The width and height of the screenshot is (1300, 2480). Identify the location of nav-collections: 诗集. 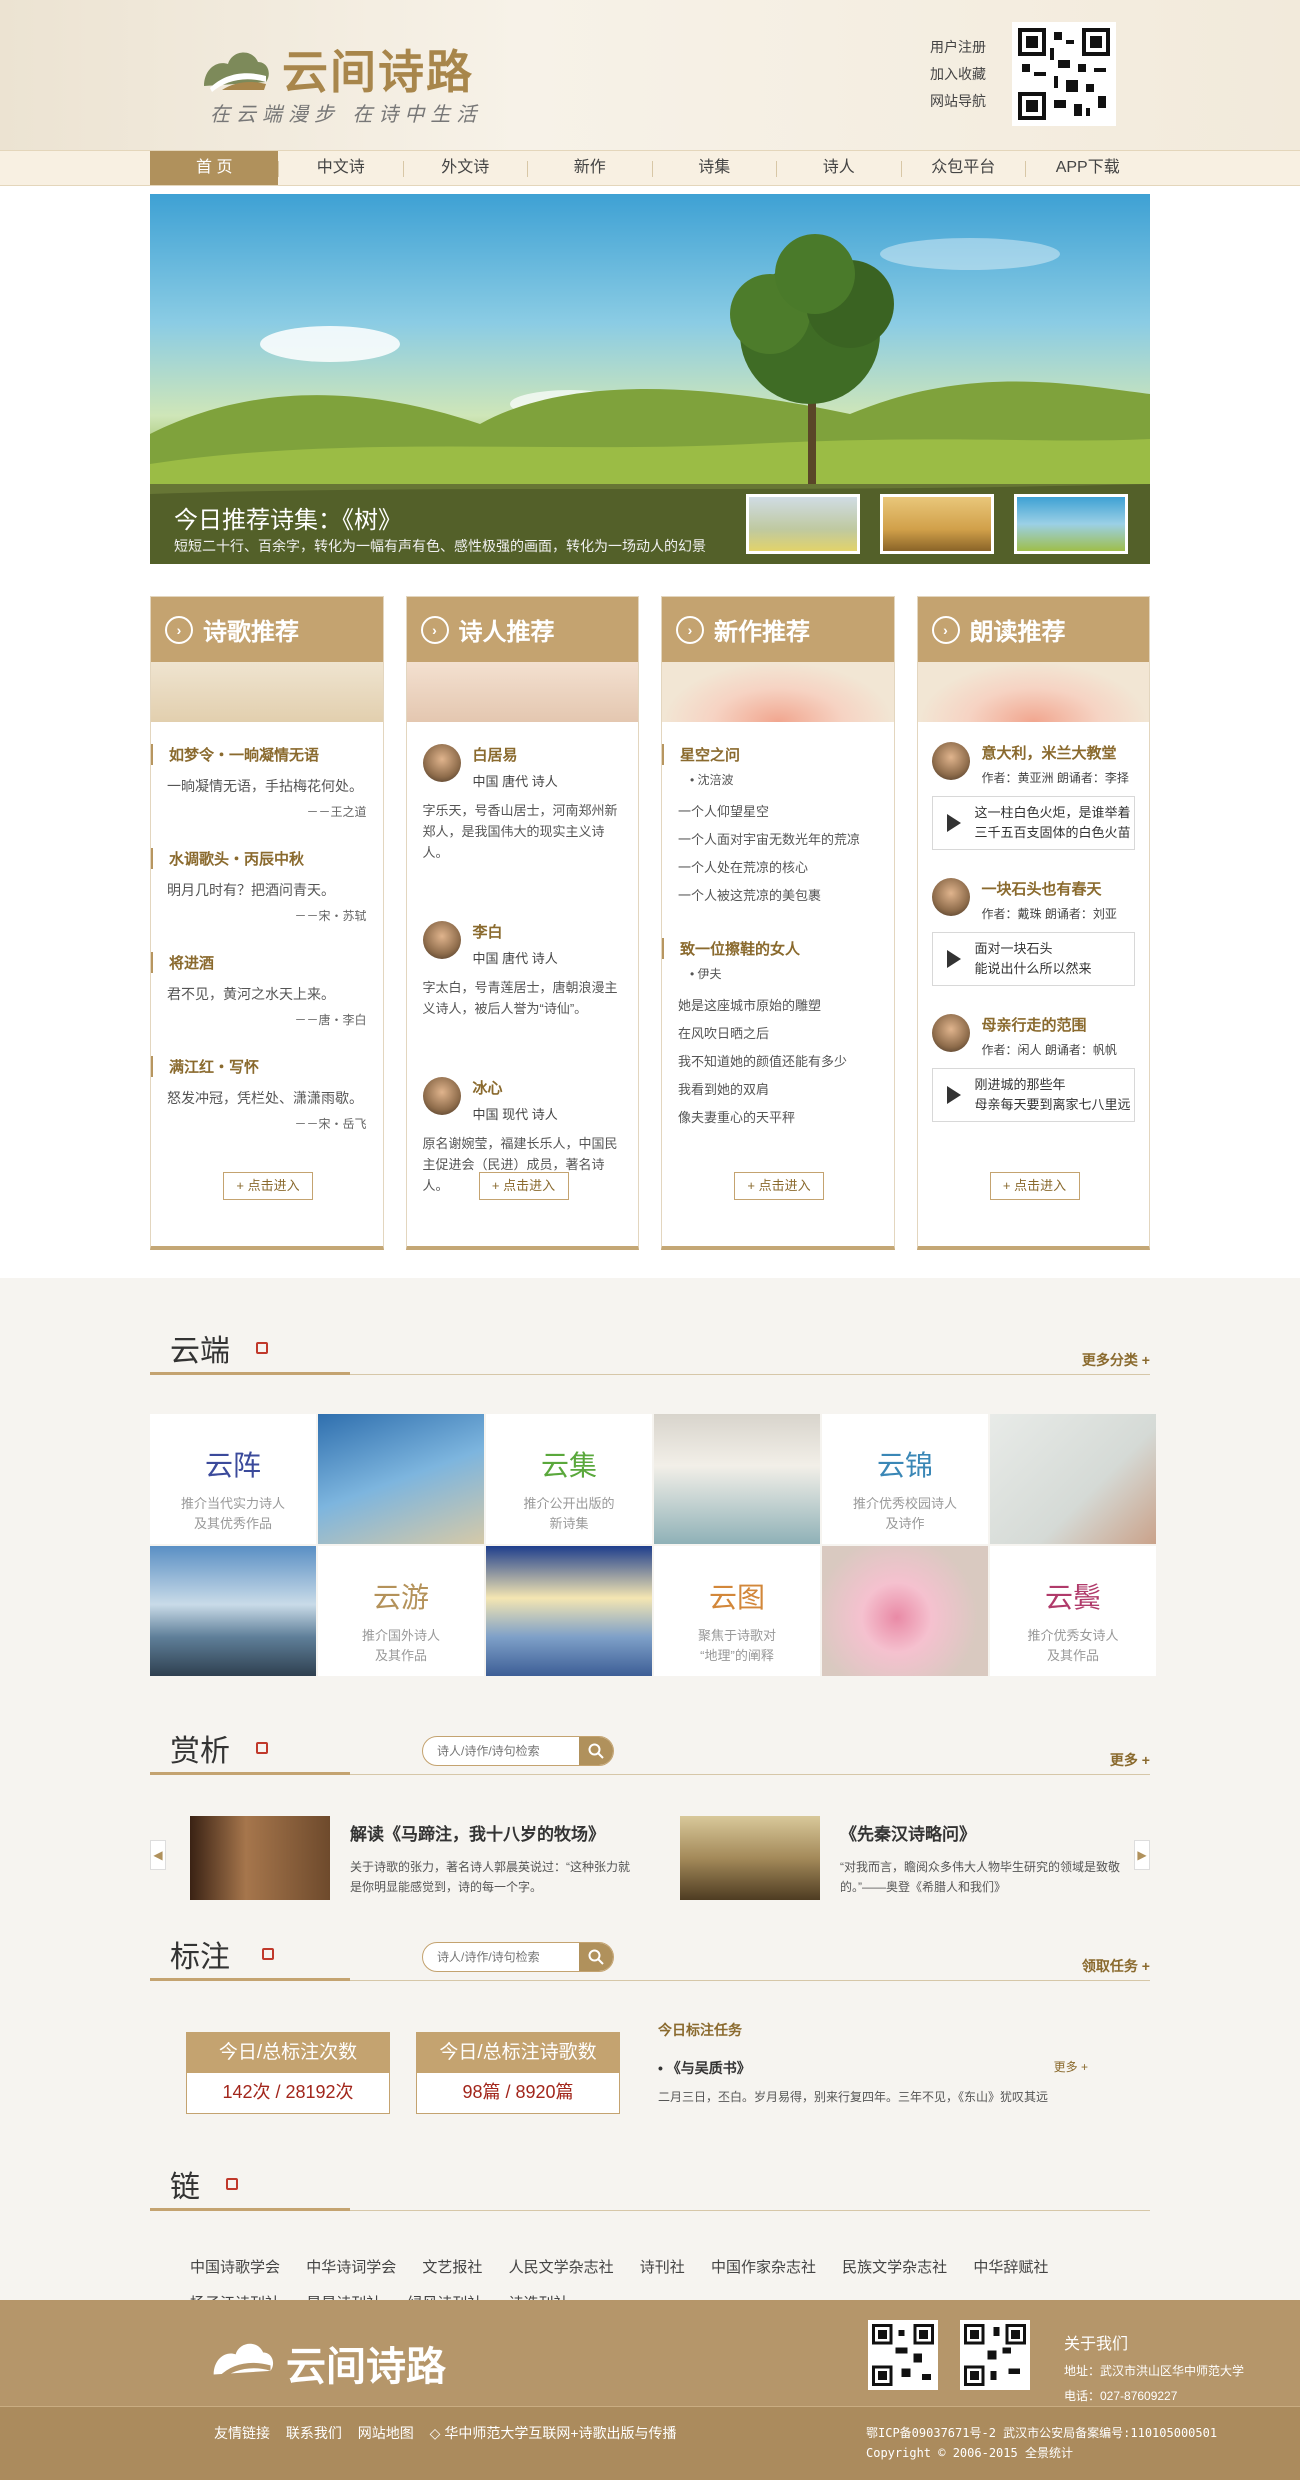
(714, 168).